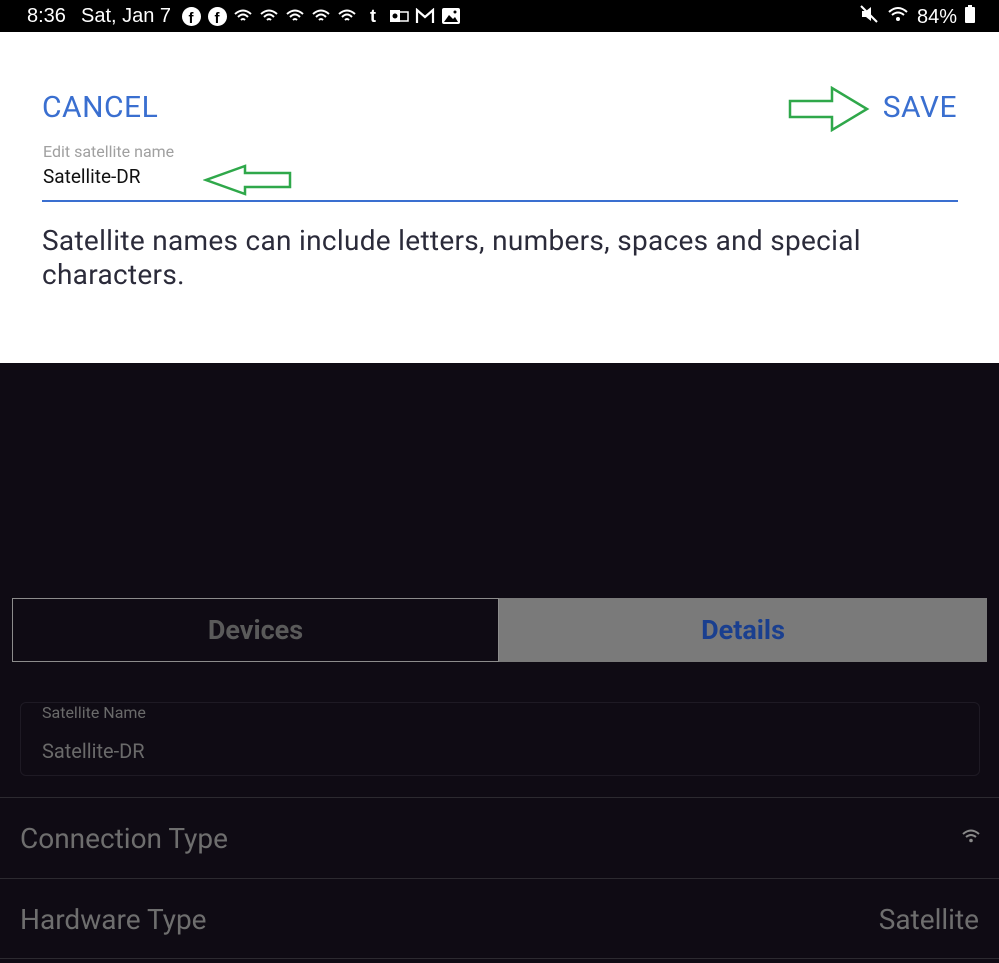 The height and width of the screenshot is (963, 999). I want to click on gmail-icon, so click(425, 16).